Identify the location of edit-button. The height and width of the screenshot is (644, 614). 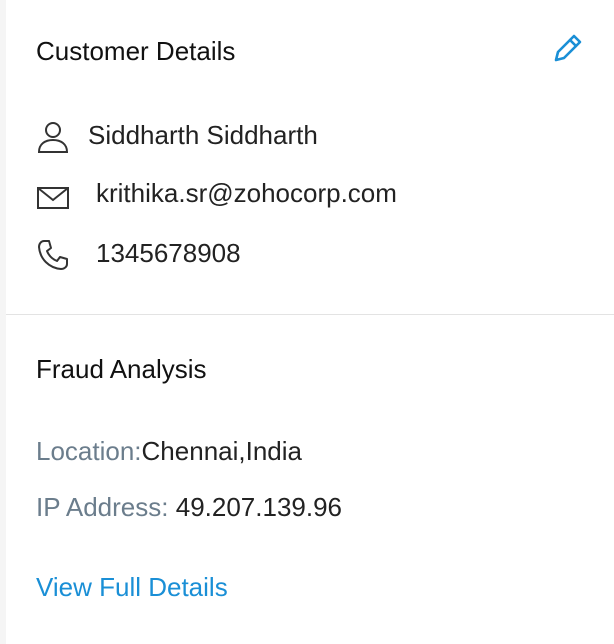
(568, 48).